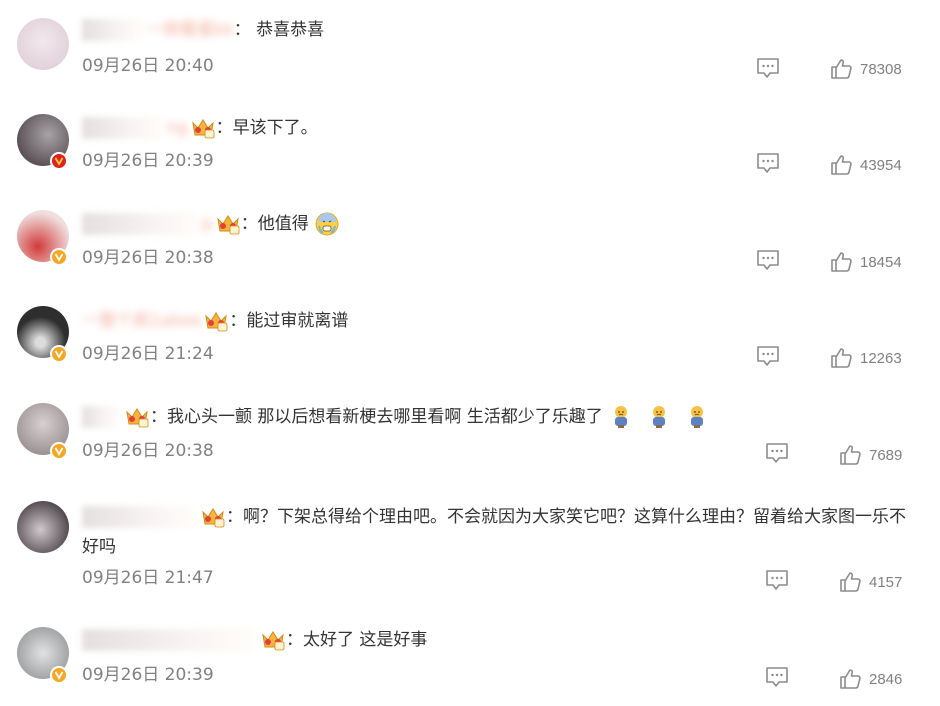 The image size is (940, 706). I want to click on comment-text: 早该下了。, so click(275, 128).